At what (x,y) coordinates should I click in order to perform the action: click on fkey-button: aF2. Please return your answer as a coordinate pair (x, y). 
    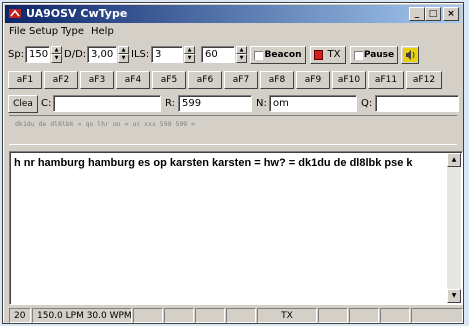
    Looking at the image, I should click on (61, 80).